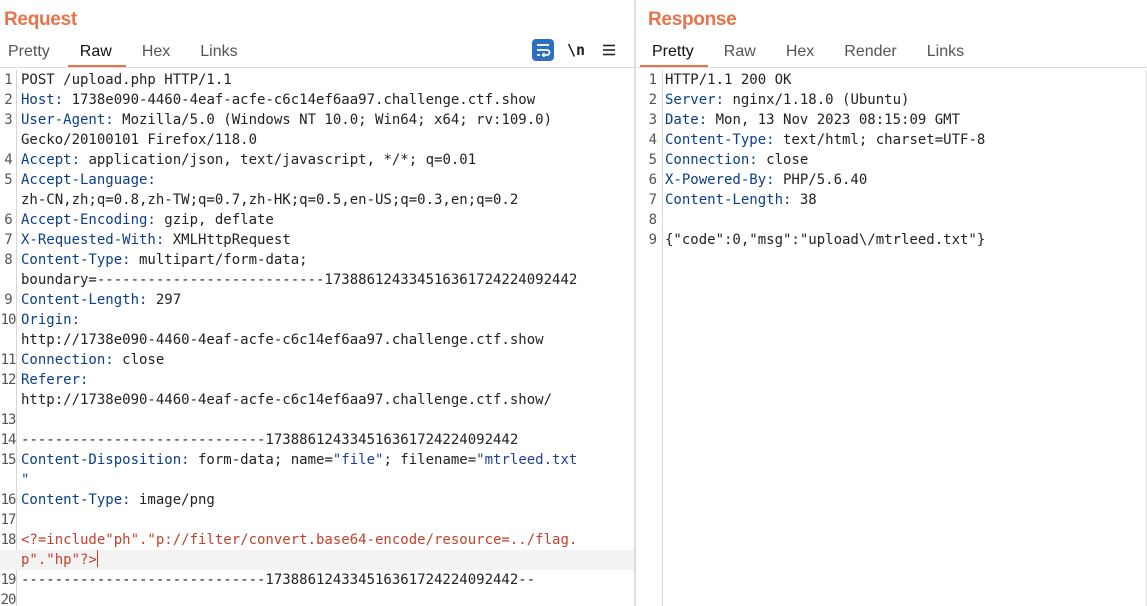  Describe the element at coordinates (870, 53) in the screenshot. I see `response-tab-render: Render` at that location.